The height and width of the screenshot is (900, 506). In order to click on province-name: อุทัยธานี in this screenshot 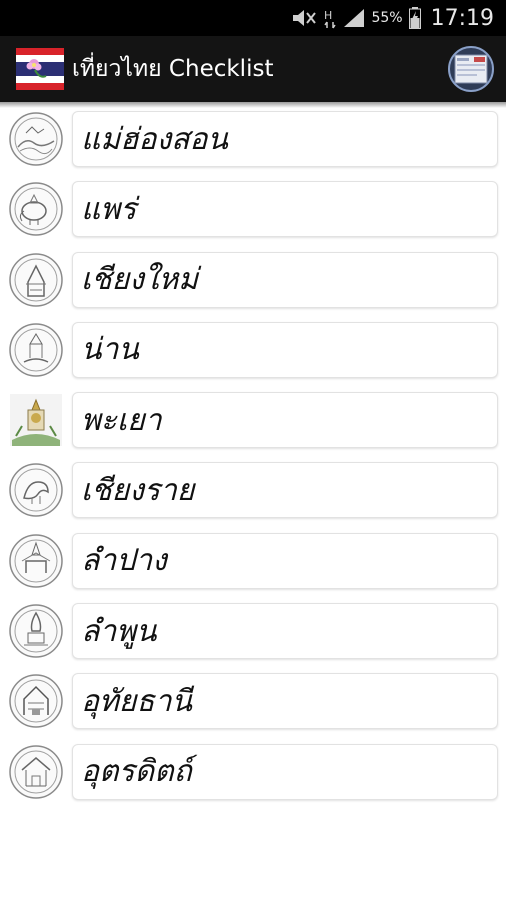, I will do `click(137, 701)`.